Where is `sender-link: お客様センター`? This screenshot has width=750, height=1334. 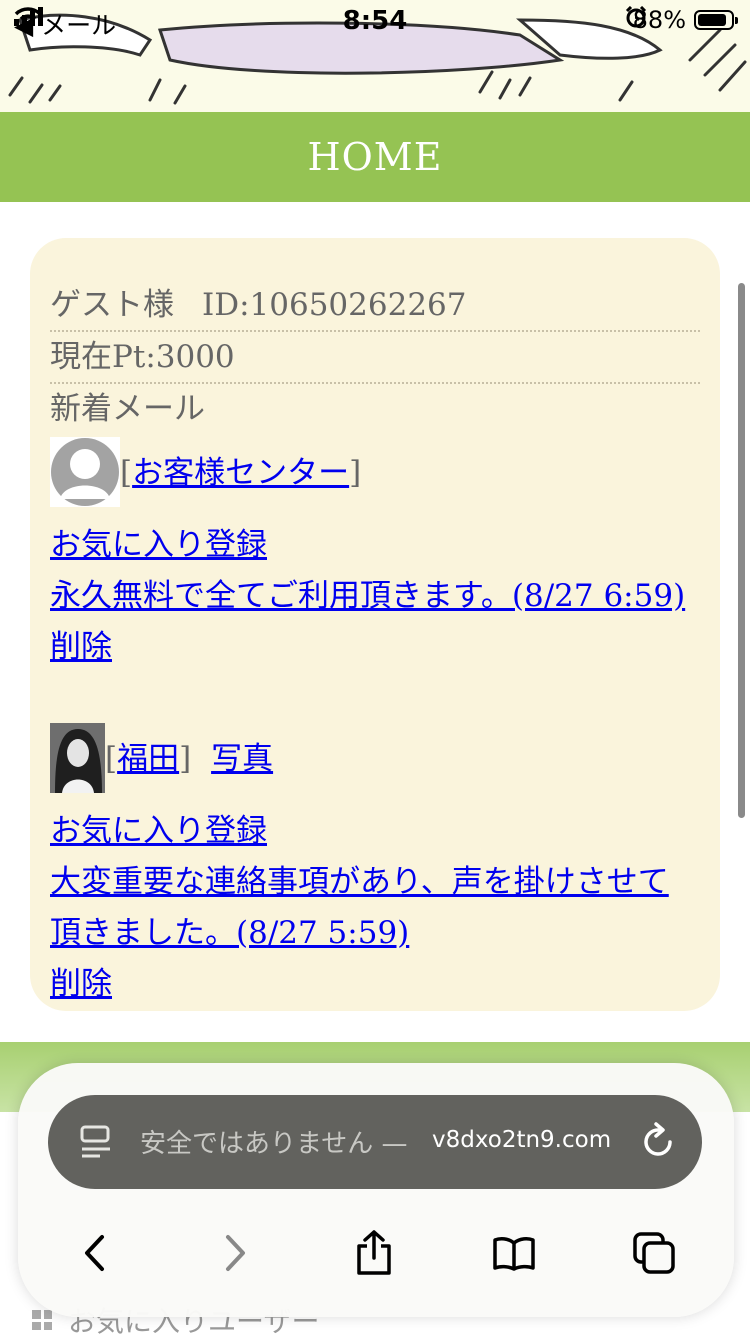
sender-link: お客様センター is located at coordinates (240, 473).